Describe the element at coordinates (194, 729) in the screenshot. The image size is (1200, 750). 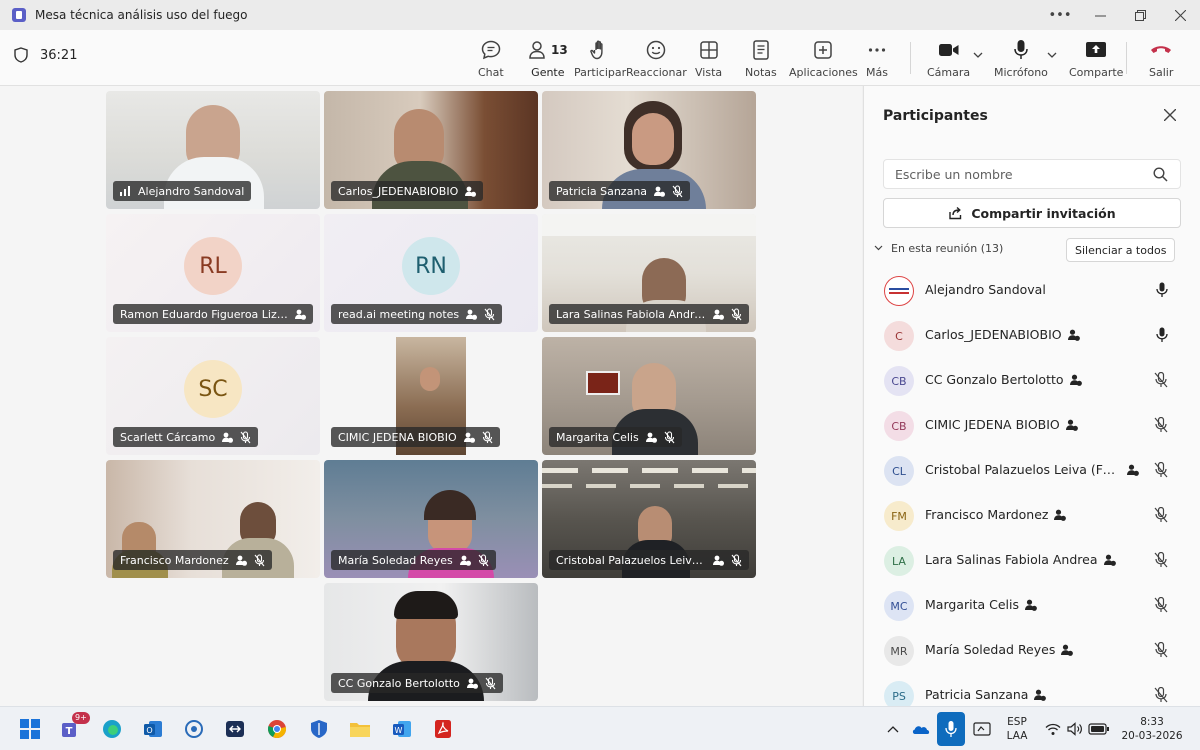
I see `support-chat-icon` at that location.